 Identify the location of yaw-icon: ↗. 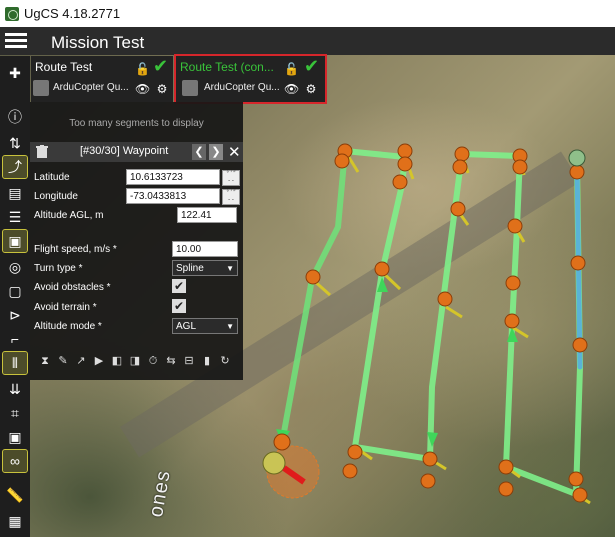
(81, 361).